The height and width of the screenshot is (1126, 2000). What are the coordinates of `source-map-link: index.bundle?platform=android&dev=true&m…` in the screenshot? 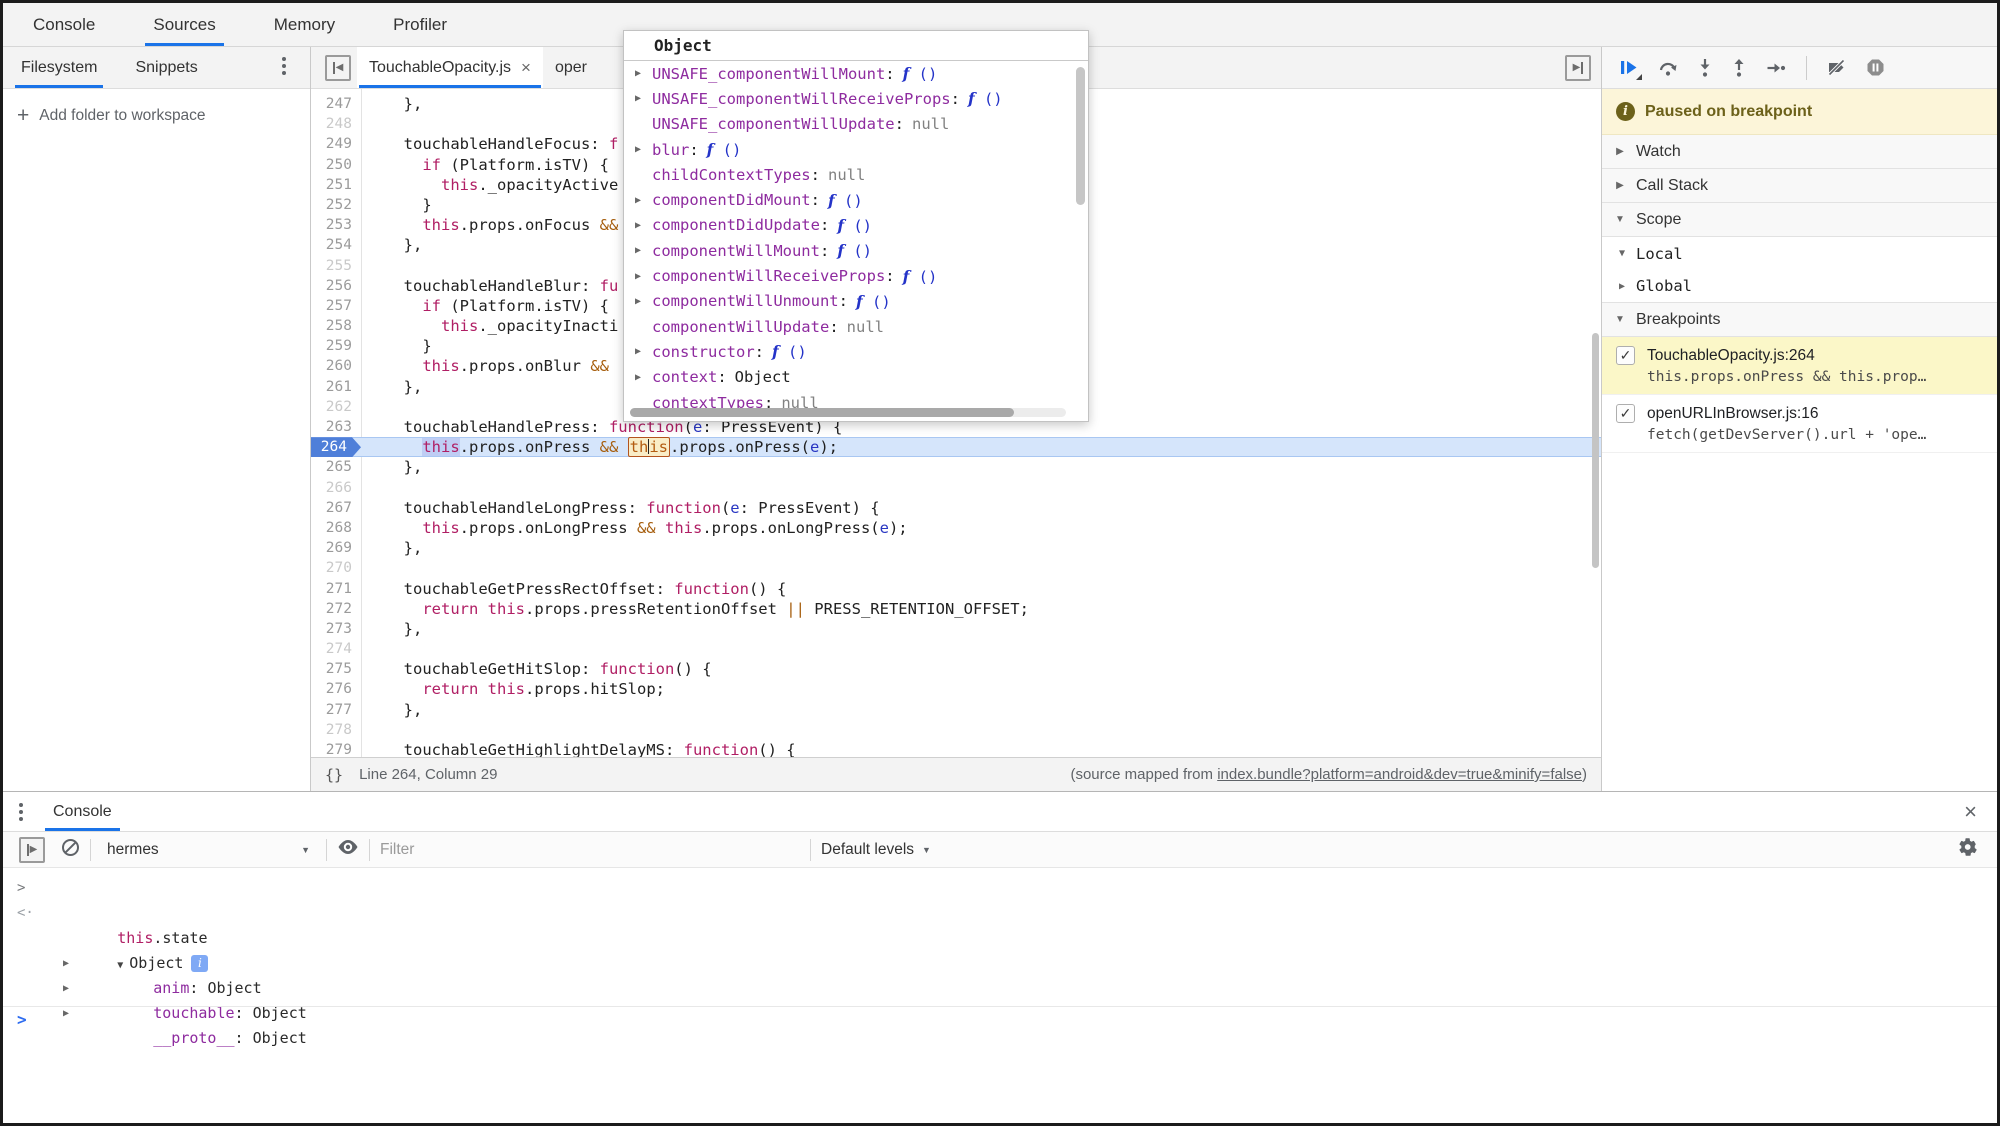 It's located at (1399, 774).